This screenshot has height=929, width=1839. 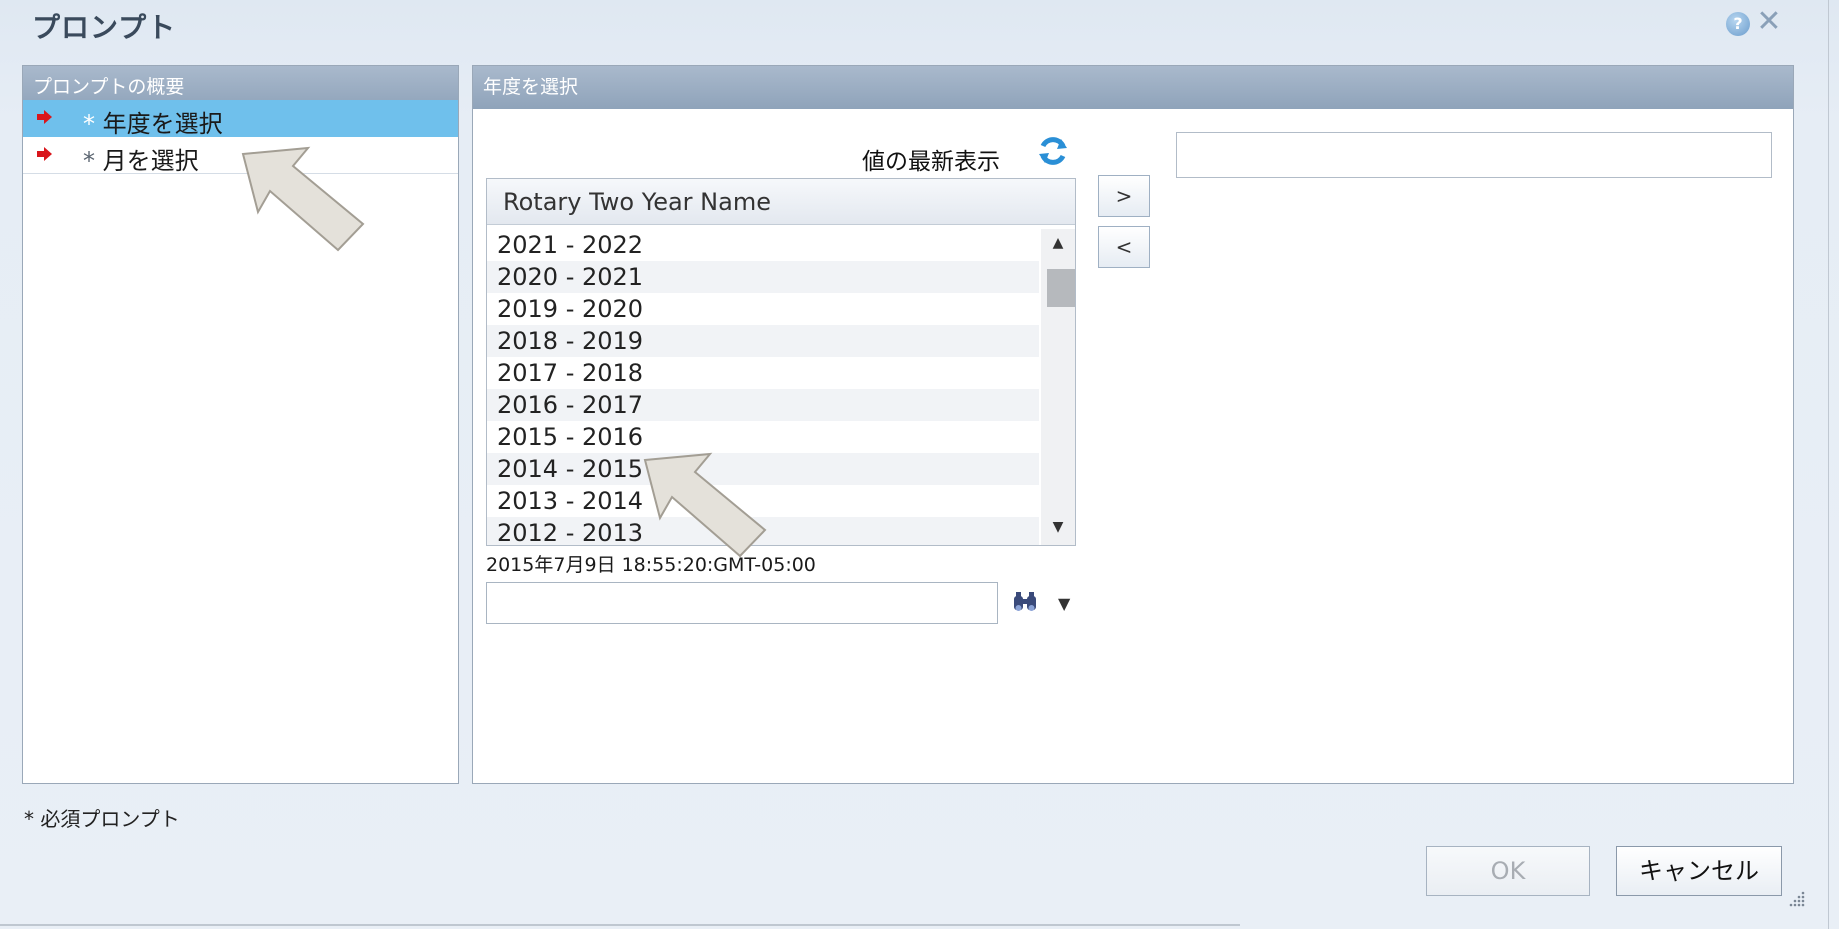 I want to click on list-item: 2017 - 2018, so click(x=763, y=373).